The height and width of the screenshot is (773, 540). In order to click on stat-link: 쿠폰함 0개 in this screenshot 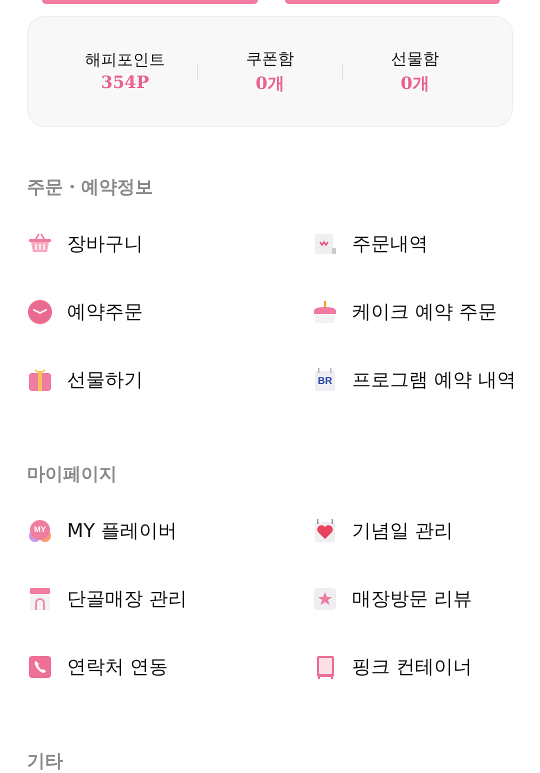, I will do `click(270, 71)`.